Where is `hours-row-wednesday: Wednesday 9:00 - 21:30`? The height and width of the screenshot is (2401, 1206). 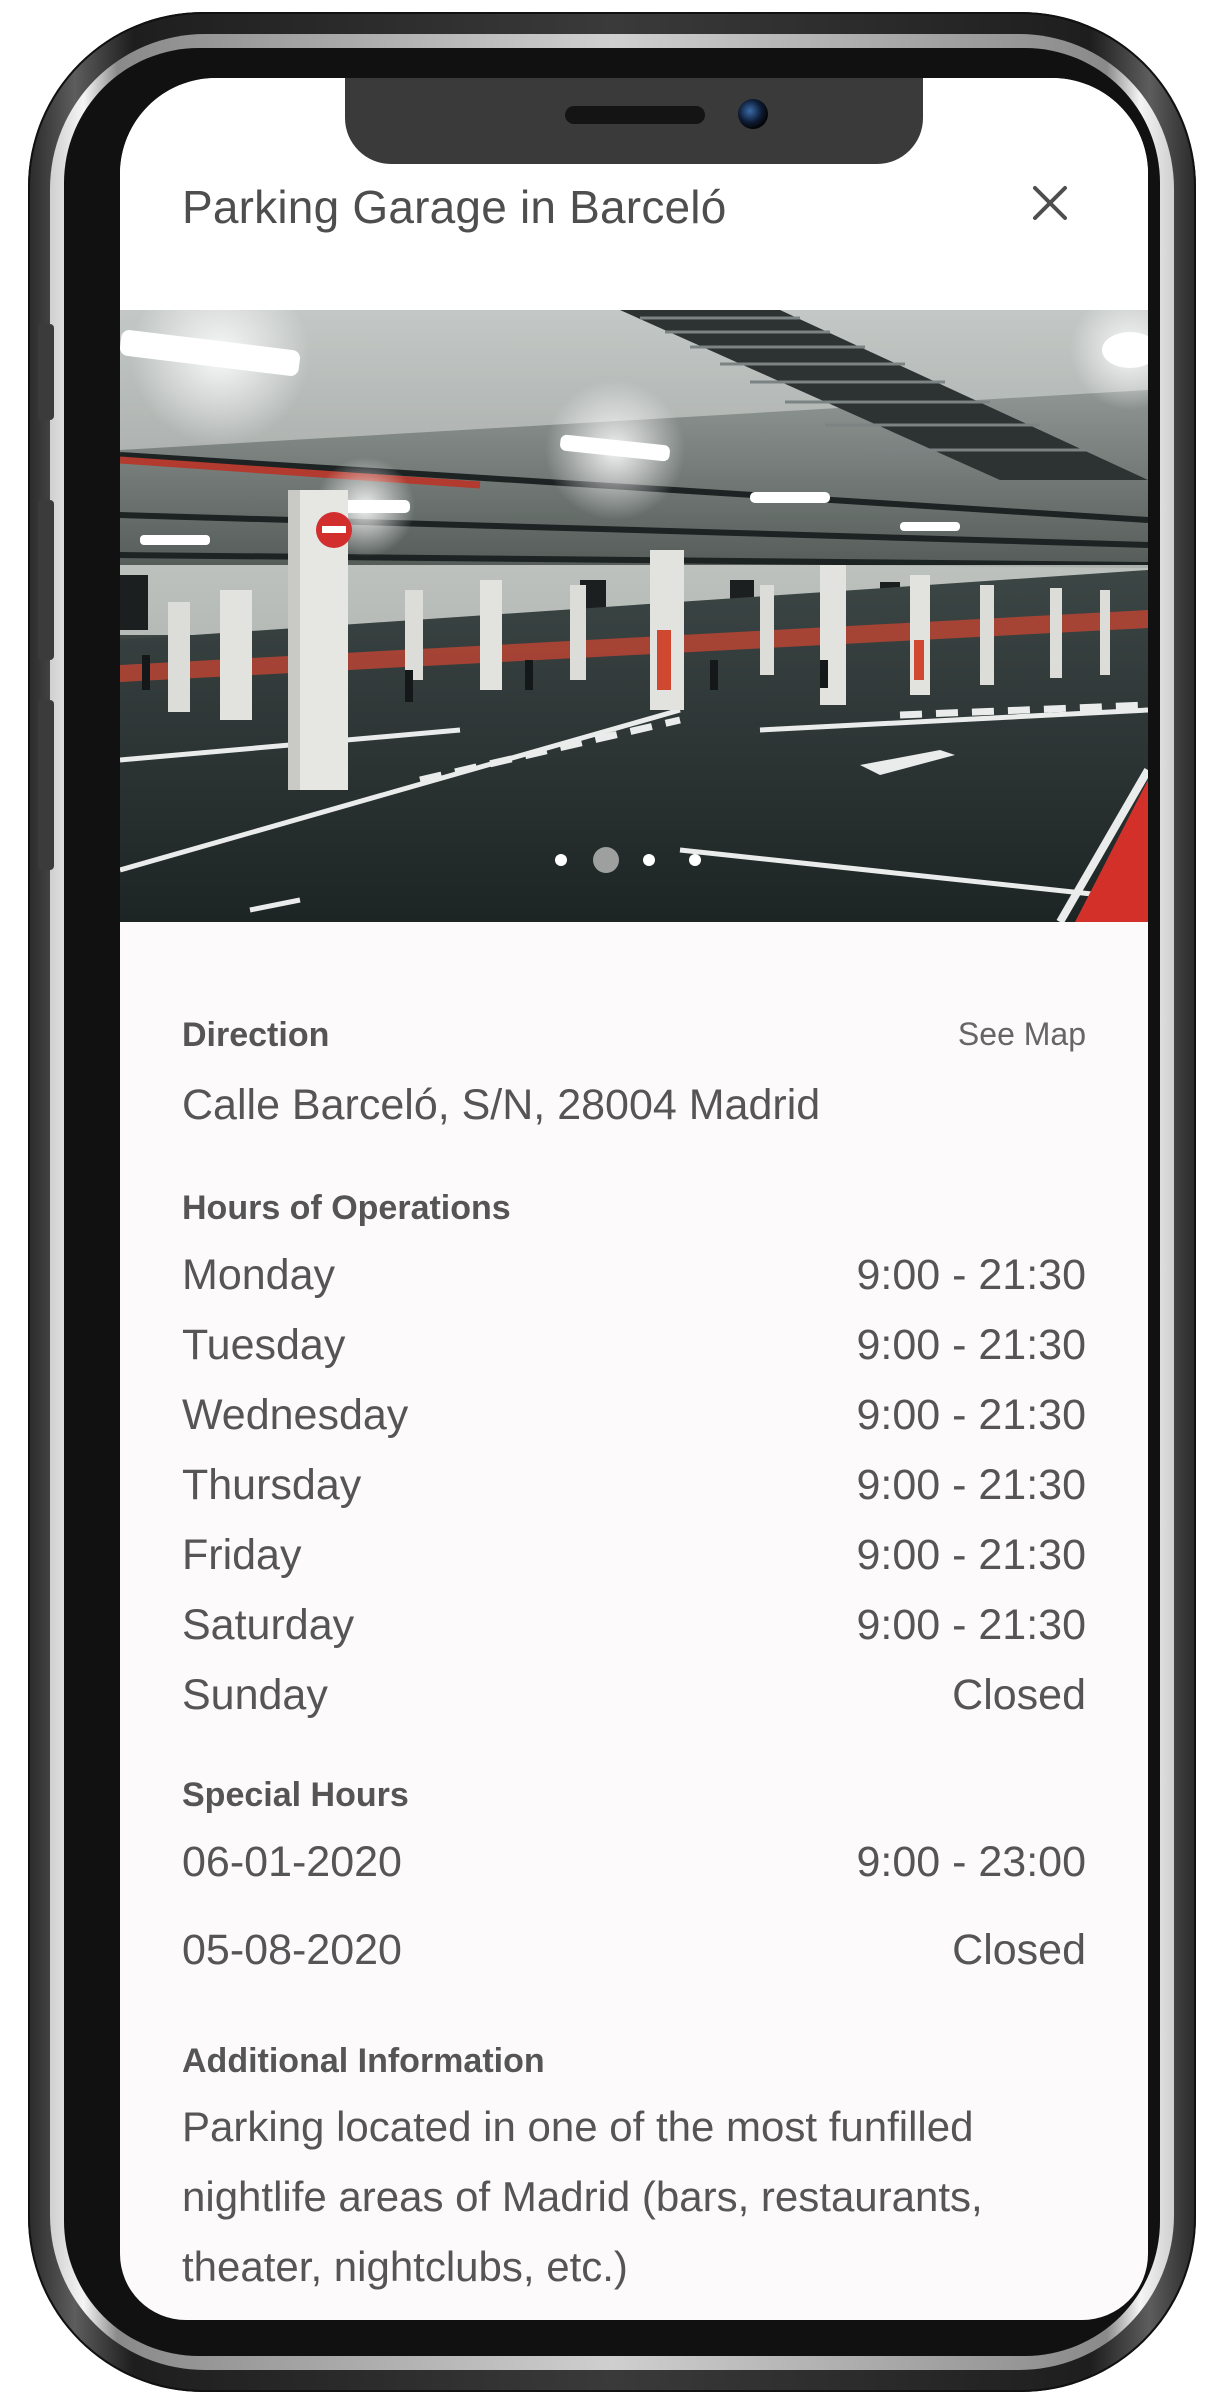
hours-row-wednesday: Wednesday 9:00 - 21:30 is located at coordinates (634, 1419).